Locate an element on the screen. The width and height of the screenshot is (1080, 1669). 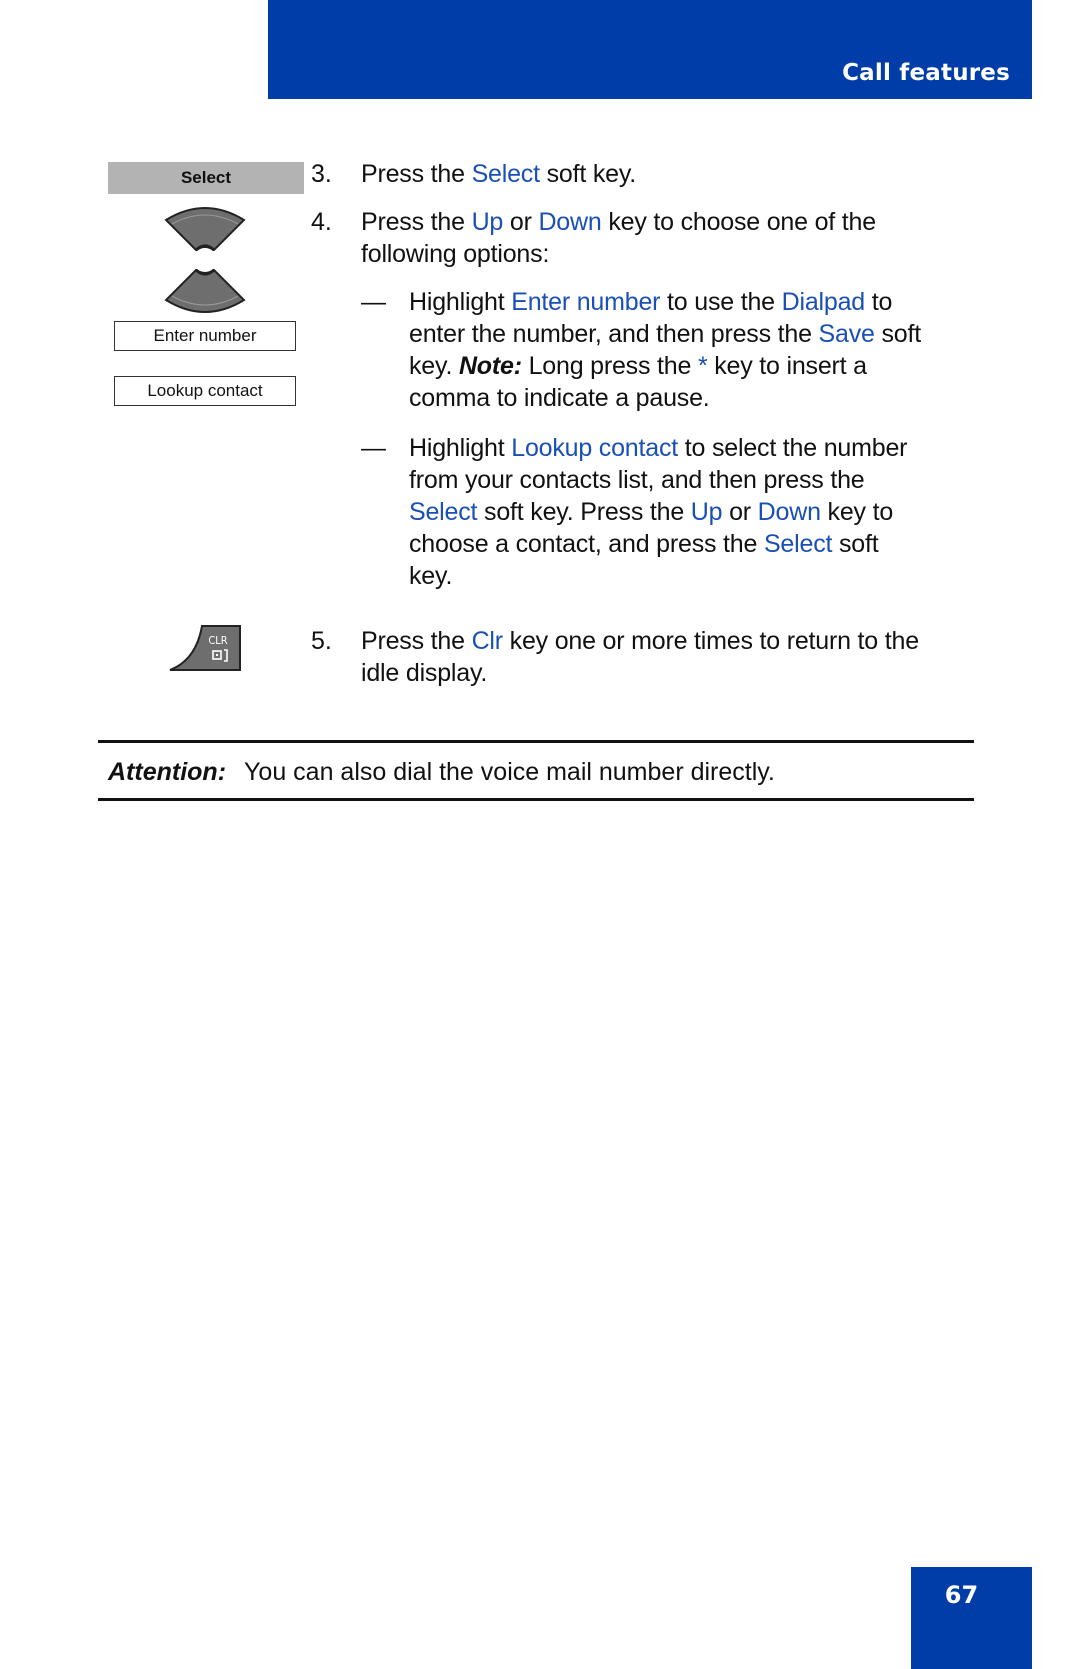
note-label: Note: is located at coordinates (490, 366).